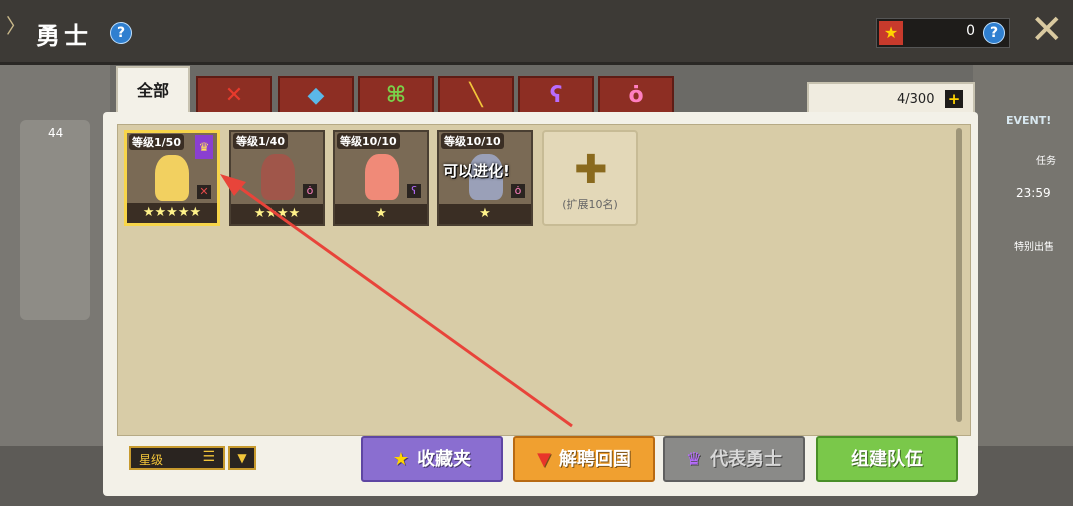 The image size is (1073, 506). I want to click on tab-staff: ╲, so click(476, 95).